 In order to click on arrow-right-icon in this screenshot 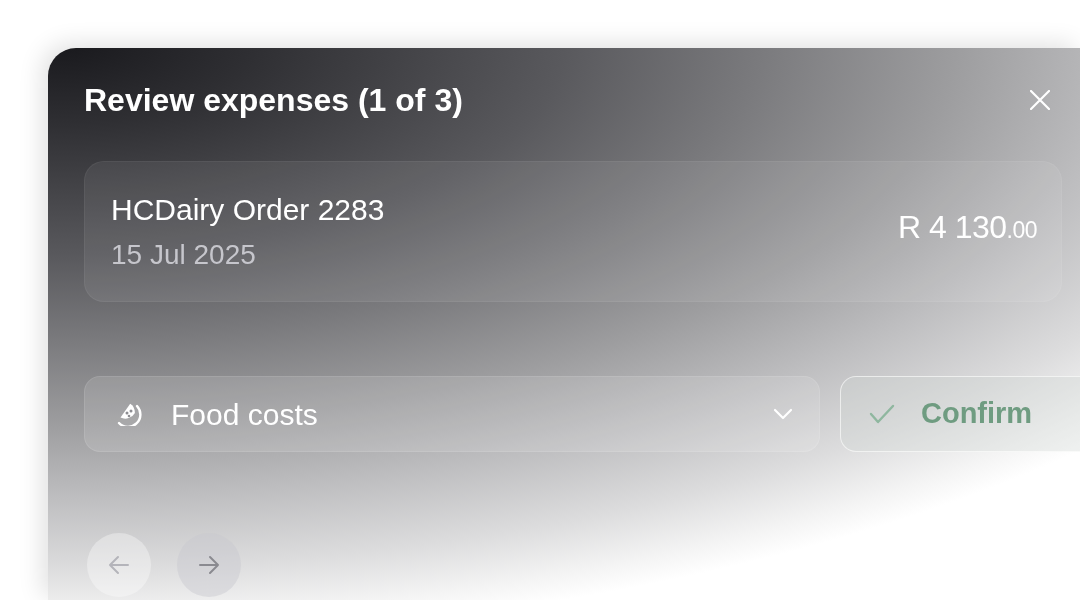, I will do `click(209, 565)`.